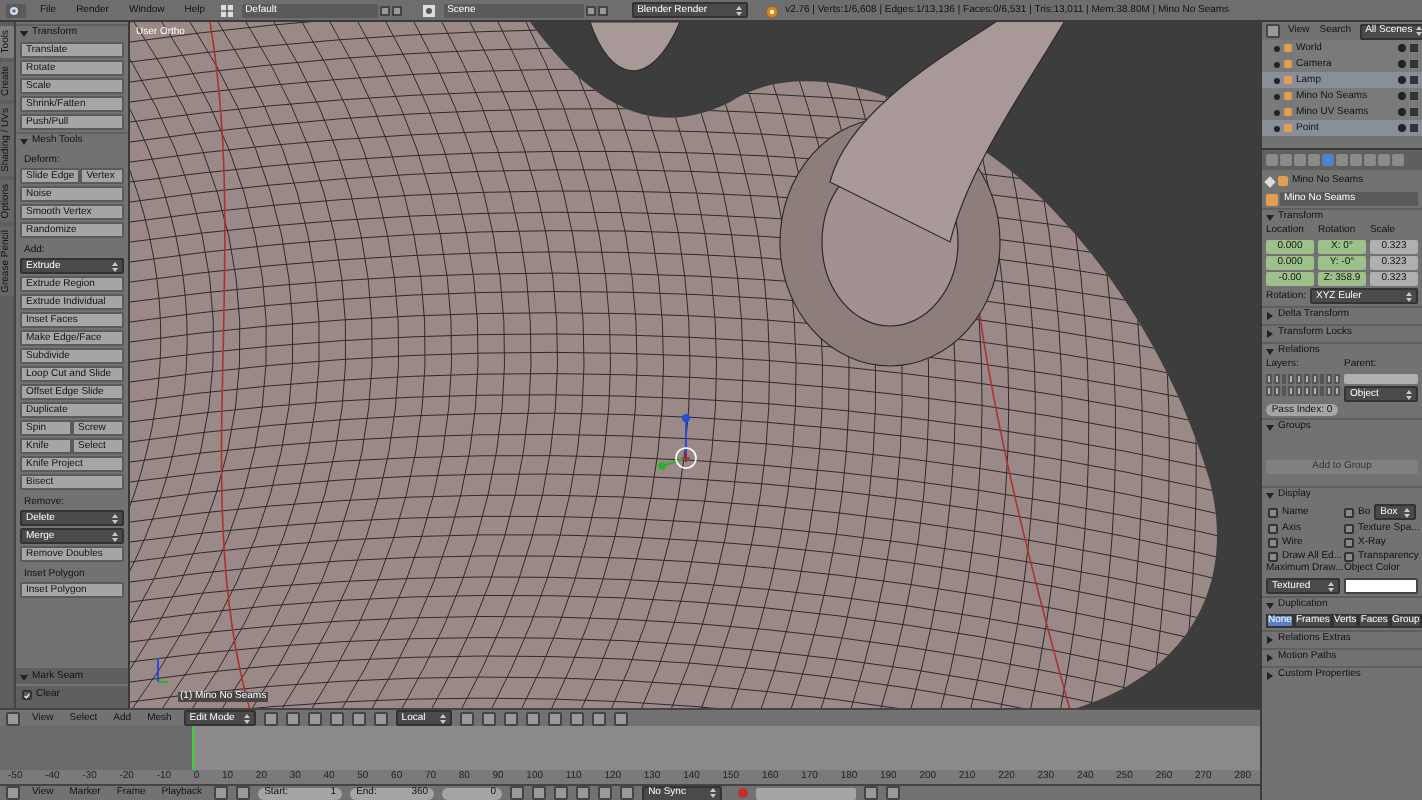 This screenshot has width=1422, height=800. What do you see at coordinates (226, 10) in the screenshot?
I see `layout-icon` at bounding box center [226, 10].